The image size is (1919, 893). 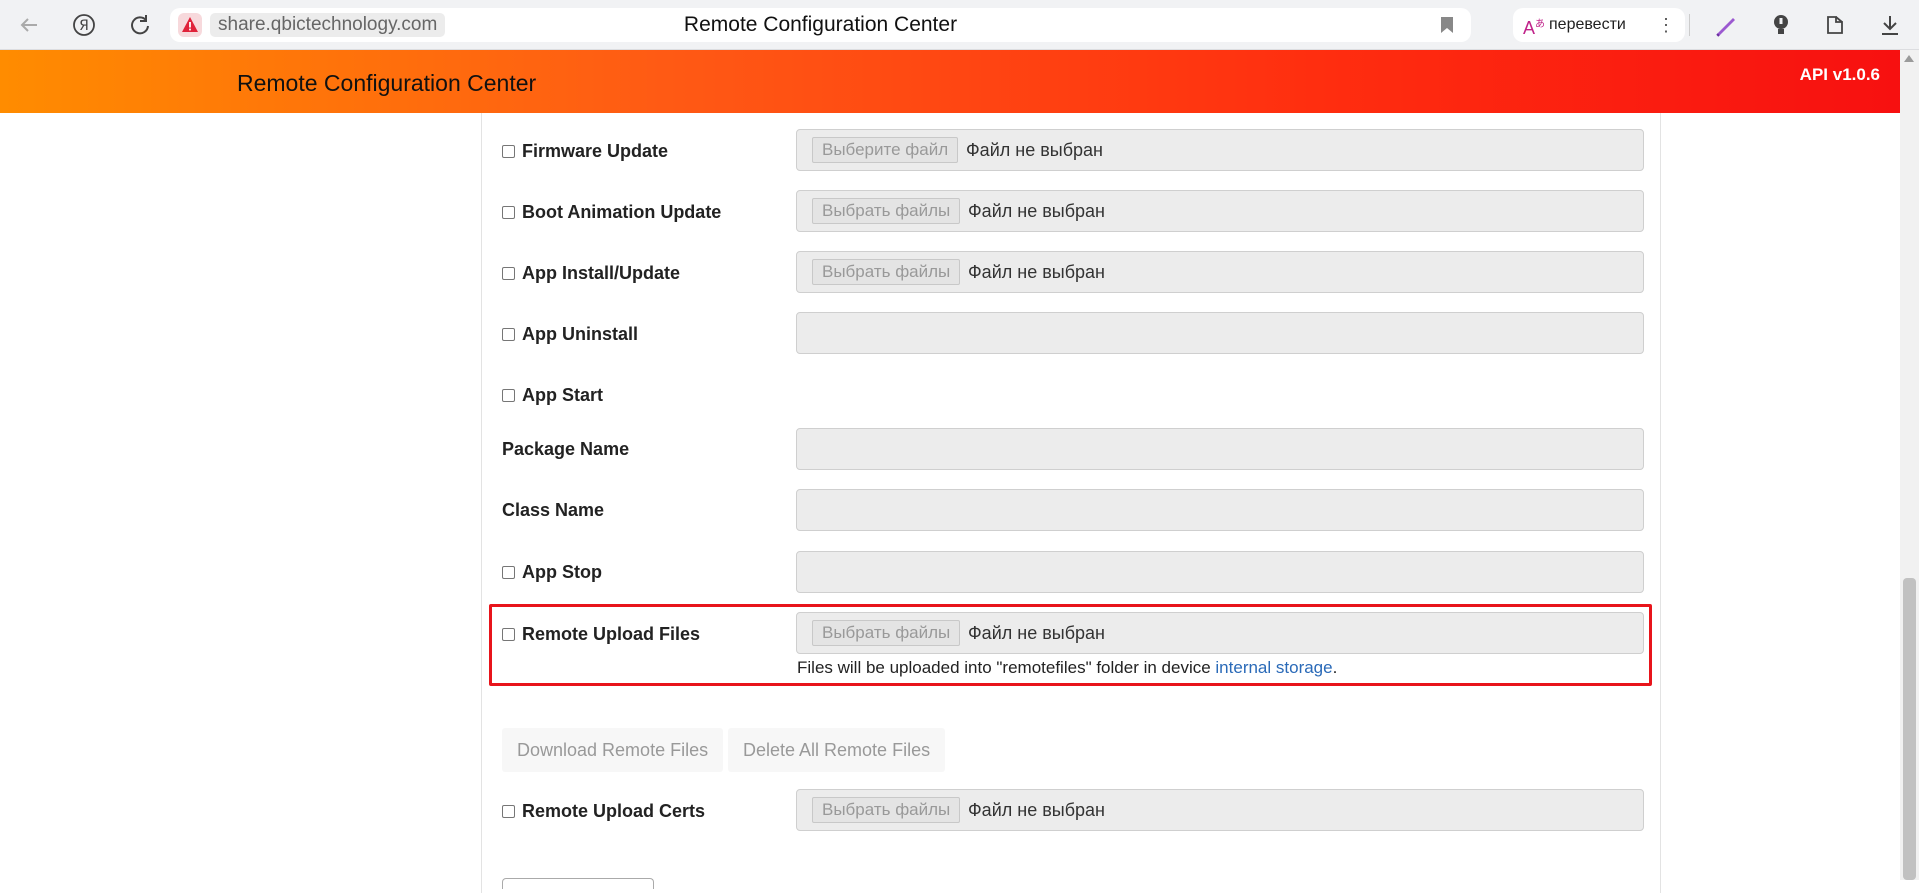 What do you see at coordinates (29, 25) in the screenshot?
I see `back-arrow-icon` at bounding box center [29, 25].